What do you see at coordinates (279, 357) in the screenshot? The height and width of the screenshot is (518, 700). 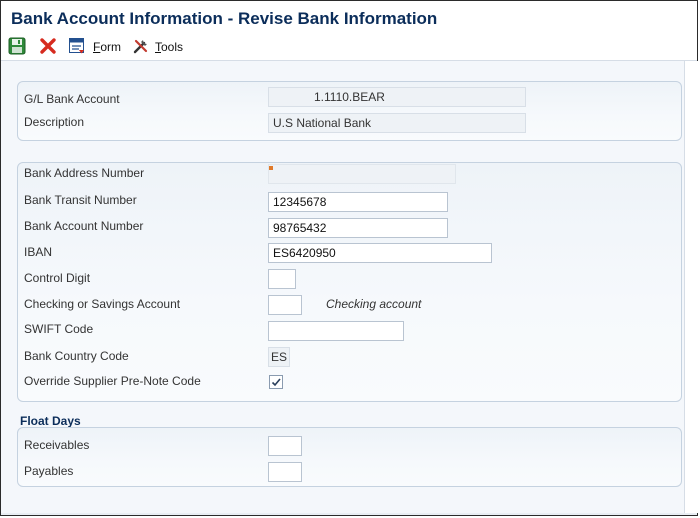 I see `bank-country-code-field: ES` at bounding box center [279, 357].